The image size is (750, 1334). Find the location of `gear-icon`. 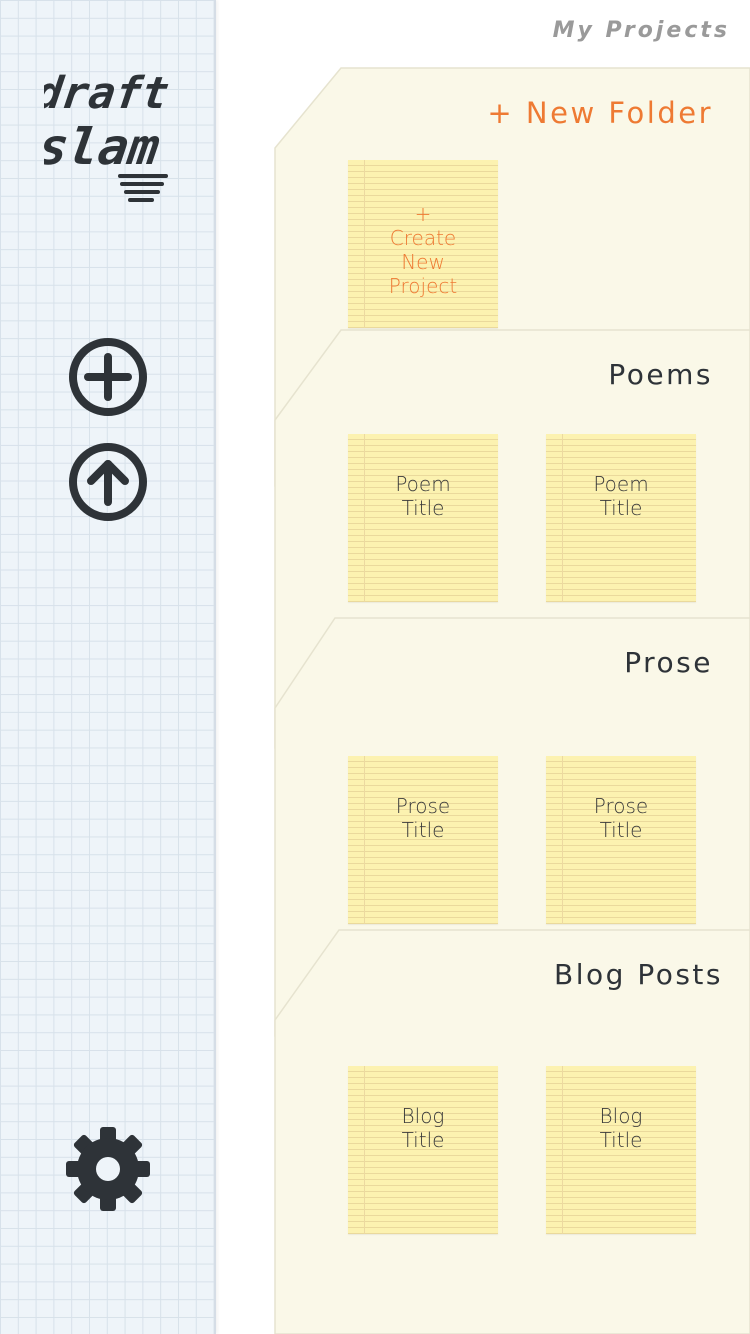

gear-icon is located at coordinates (108, 1169).